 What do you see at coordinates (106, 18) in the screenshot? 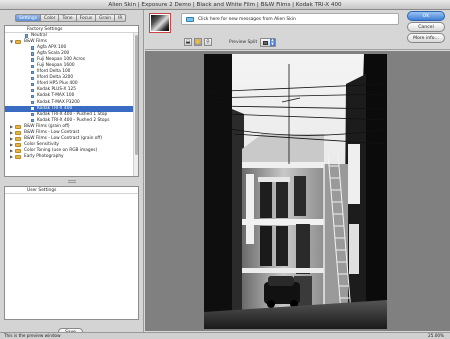
I see `tab-grain: Grain` at bounding box center [106, 18].